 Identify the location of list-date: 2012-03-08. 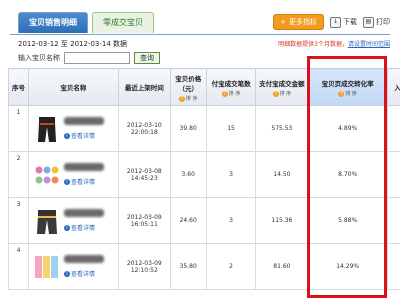
(144, 171).